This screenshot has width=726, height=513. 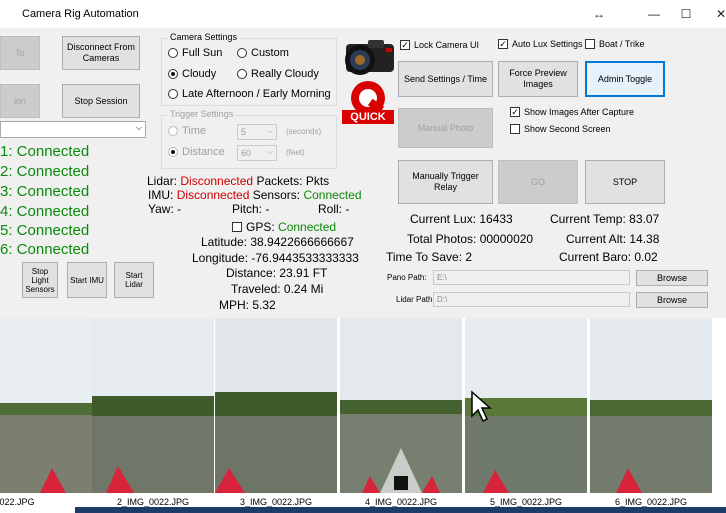 I want to click on start-lidar-button: Start Lidar, so click(x=134, y=280).